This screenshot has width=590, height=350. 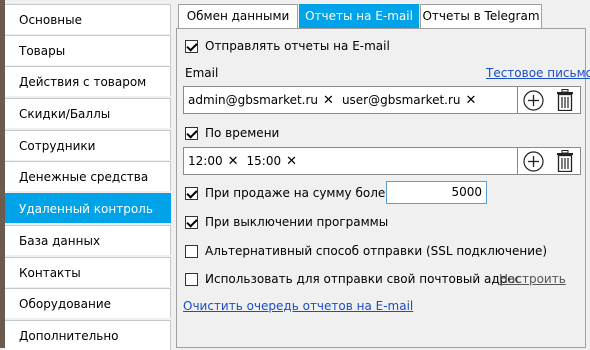 I want to click on by-time-row: По времени, so click(x=232, y=133).